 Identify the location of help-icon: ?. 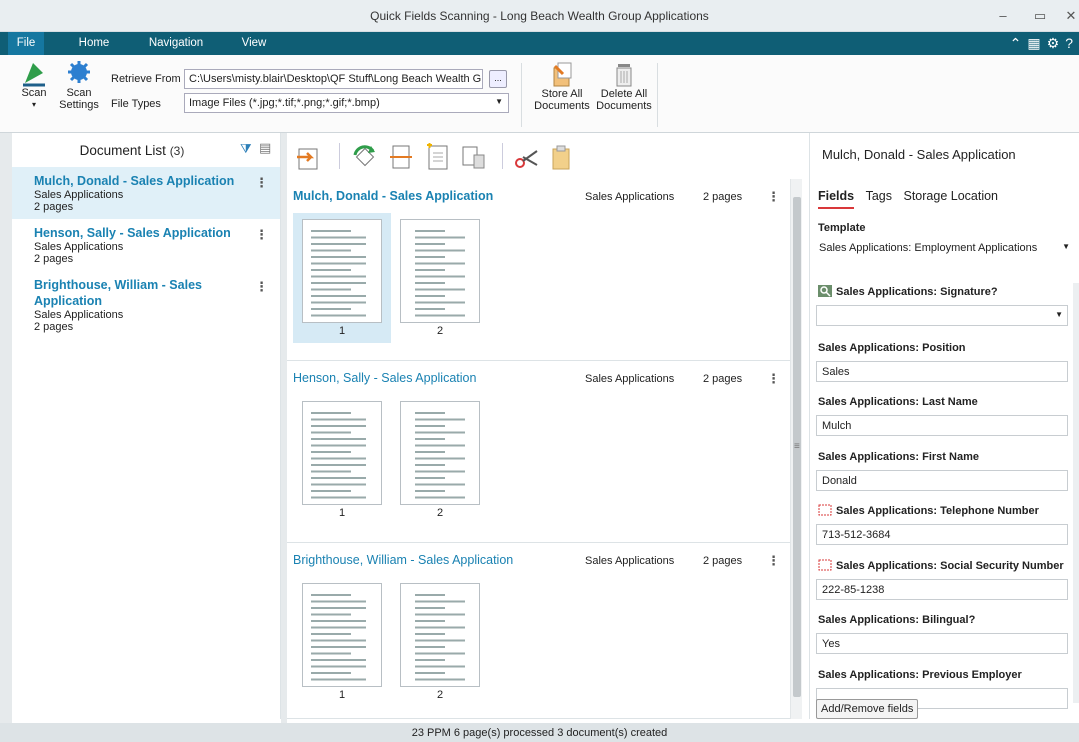
(1069, 43).